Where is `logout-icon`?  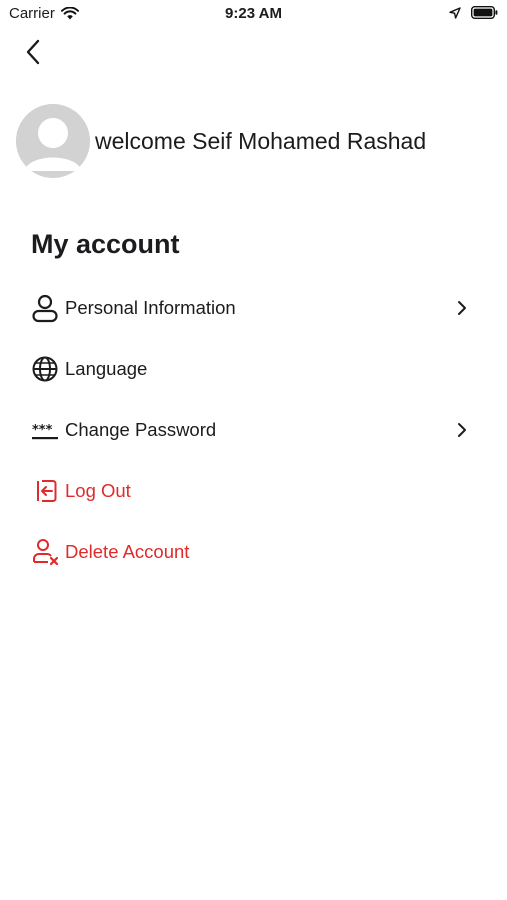
logout-icon is located at coordinates (45, 491).